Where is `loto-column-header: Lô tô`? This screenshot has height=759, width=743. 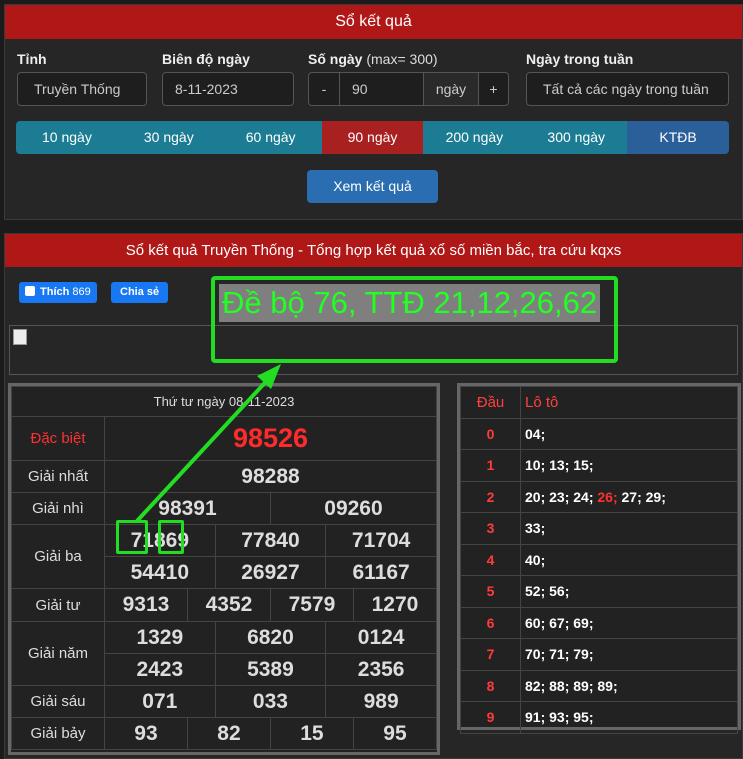
loto-column-header: Lô tô is located at coordinates (629, 402).